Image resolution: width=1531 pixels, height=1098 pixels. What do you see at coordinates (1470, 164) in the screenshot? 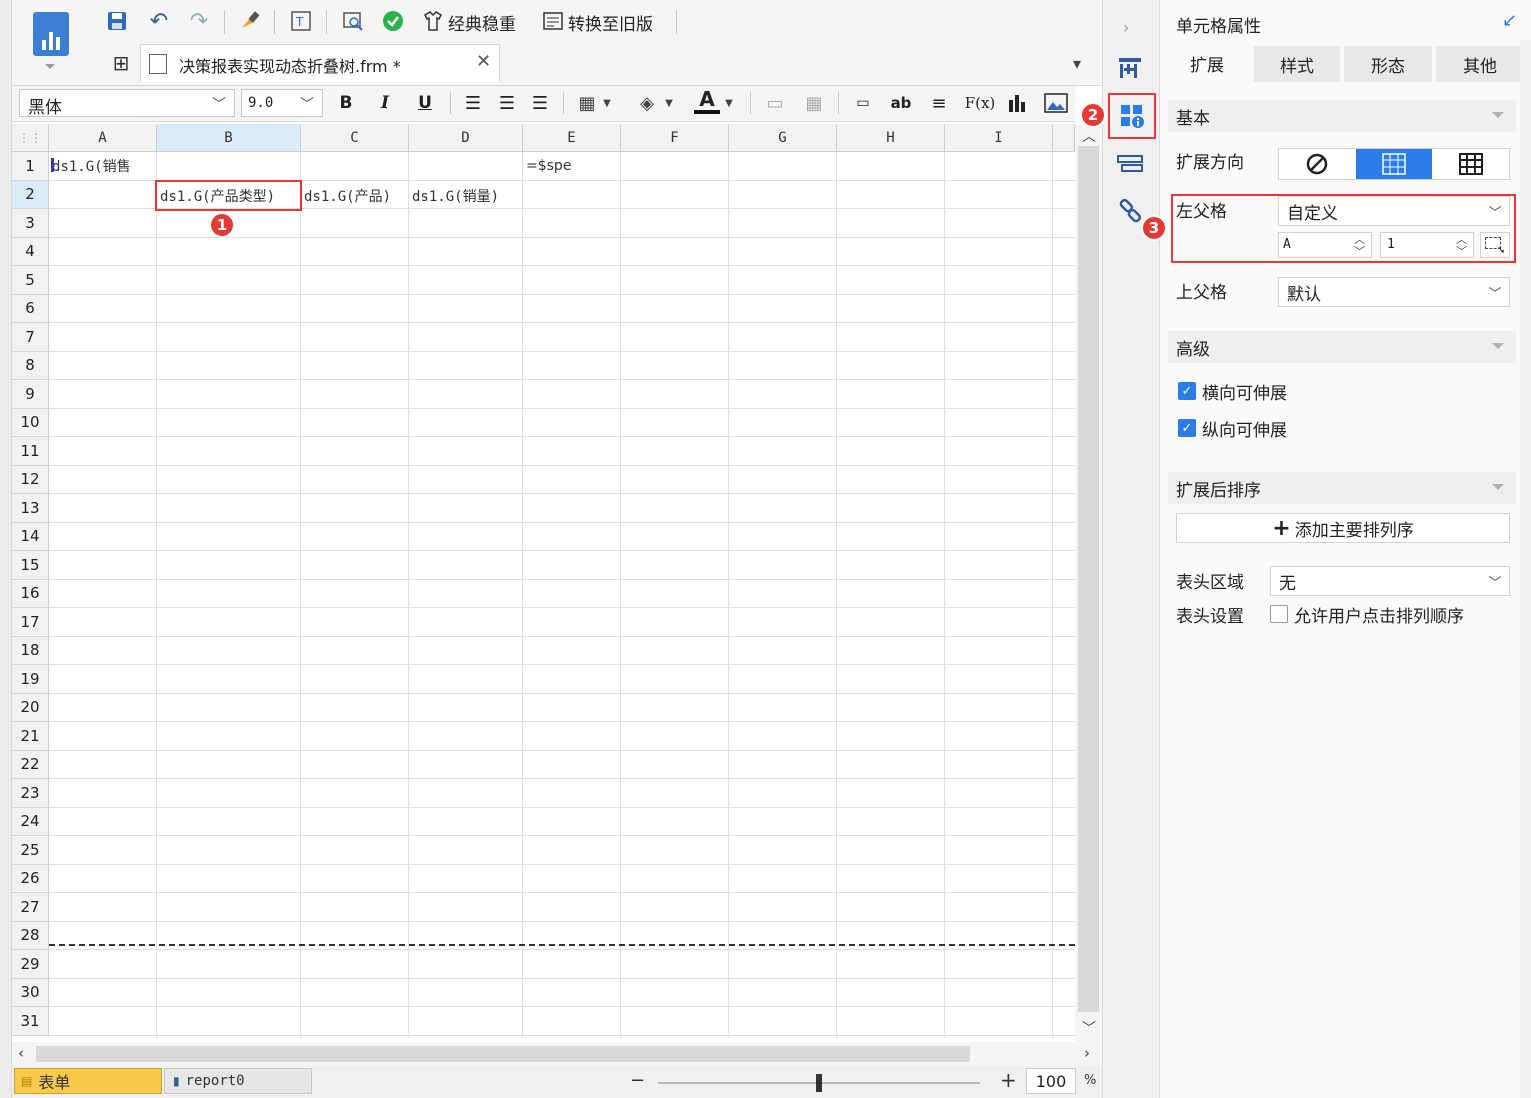
I see `expand-horizontal-option` at bounding box center [1470, 164].